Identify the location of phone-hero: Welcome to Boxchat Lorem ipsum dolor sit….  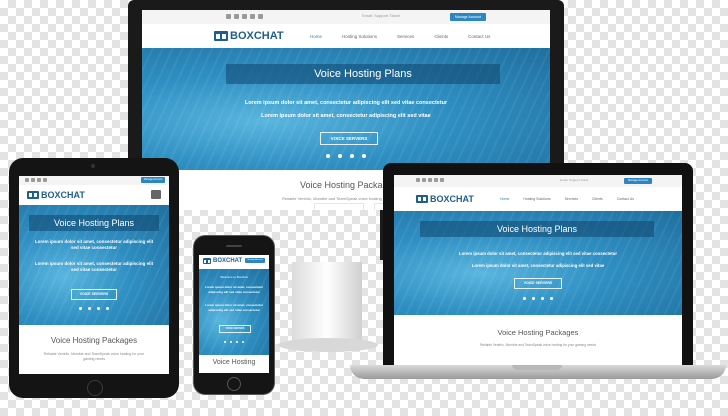
(234, 312).